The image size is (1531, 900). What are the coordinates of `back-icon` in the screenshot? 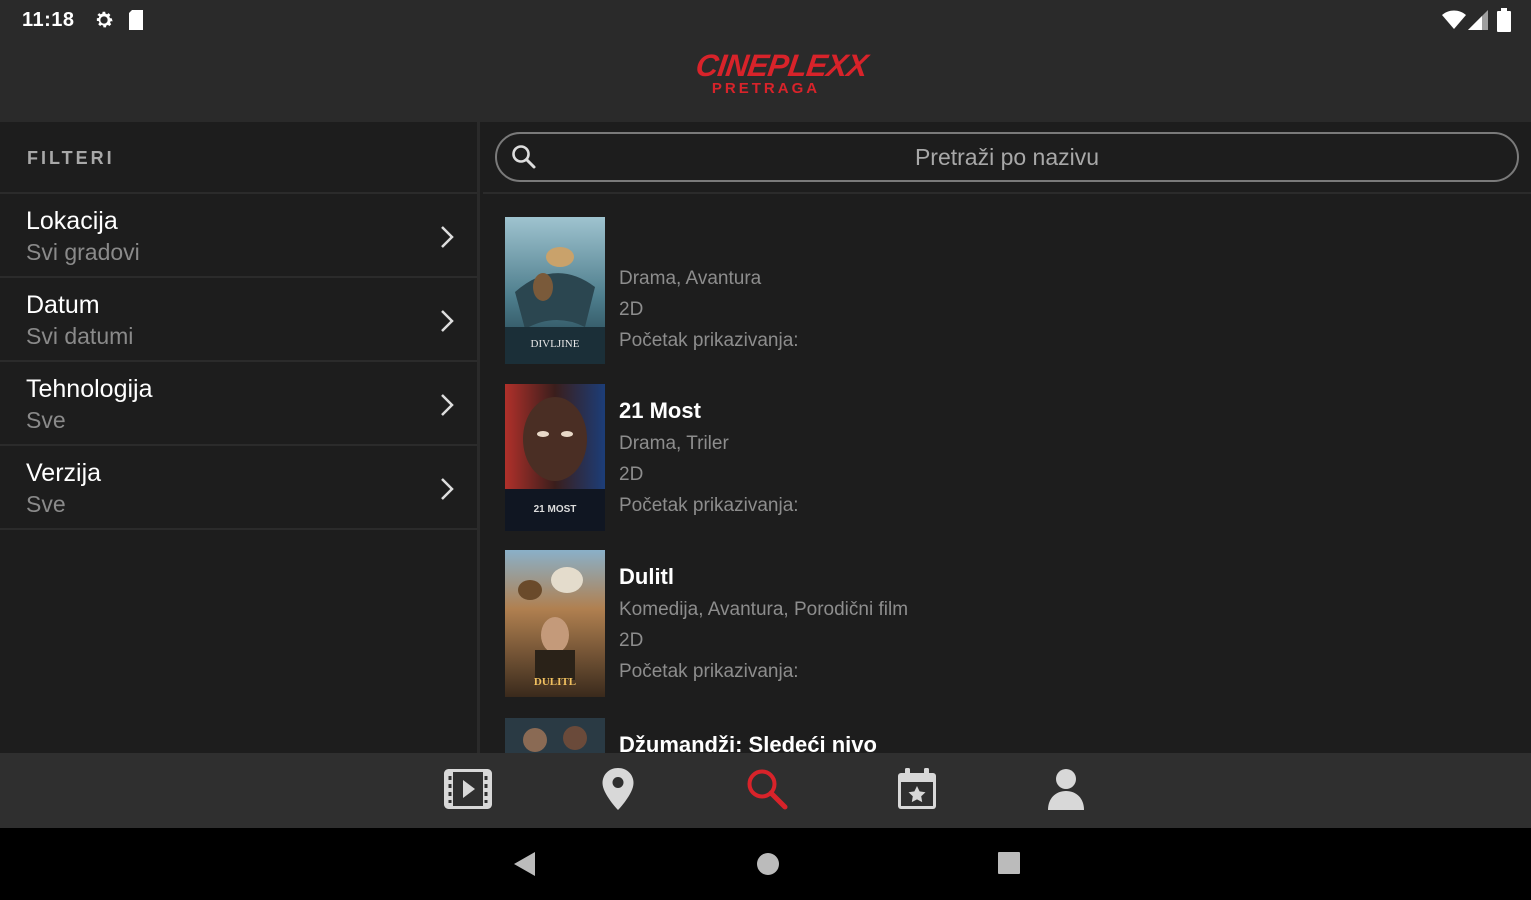 It's located at (524, 866).